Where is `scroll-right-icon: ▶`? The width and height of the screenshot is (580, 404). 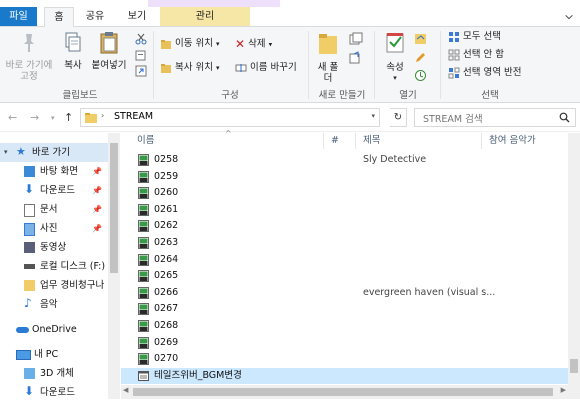
scroll-right-icon: ▶ is located at coordinates (563, 390).